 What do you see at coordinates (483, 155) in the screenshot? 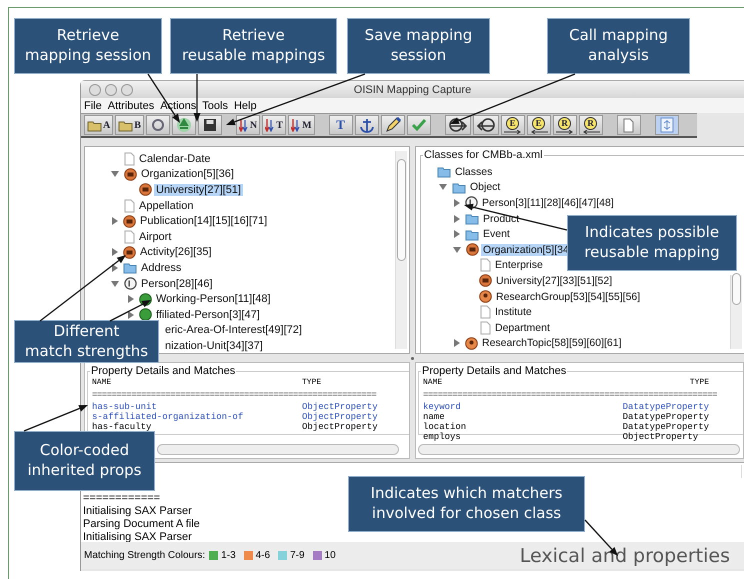
I see `panel-title: Classes for CMBb-a.xml` at bounding box center [483, 155].